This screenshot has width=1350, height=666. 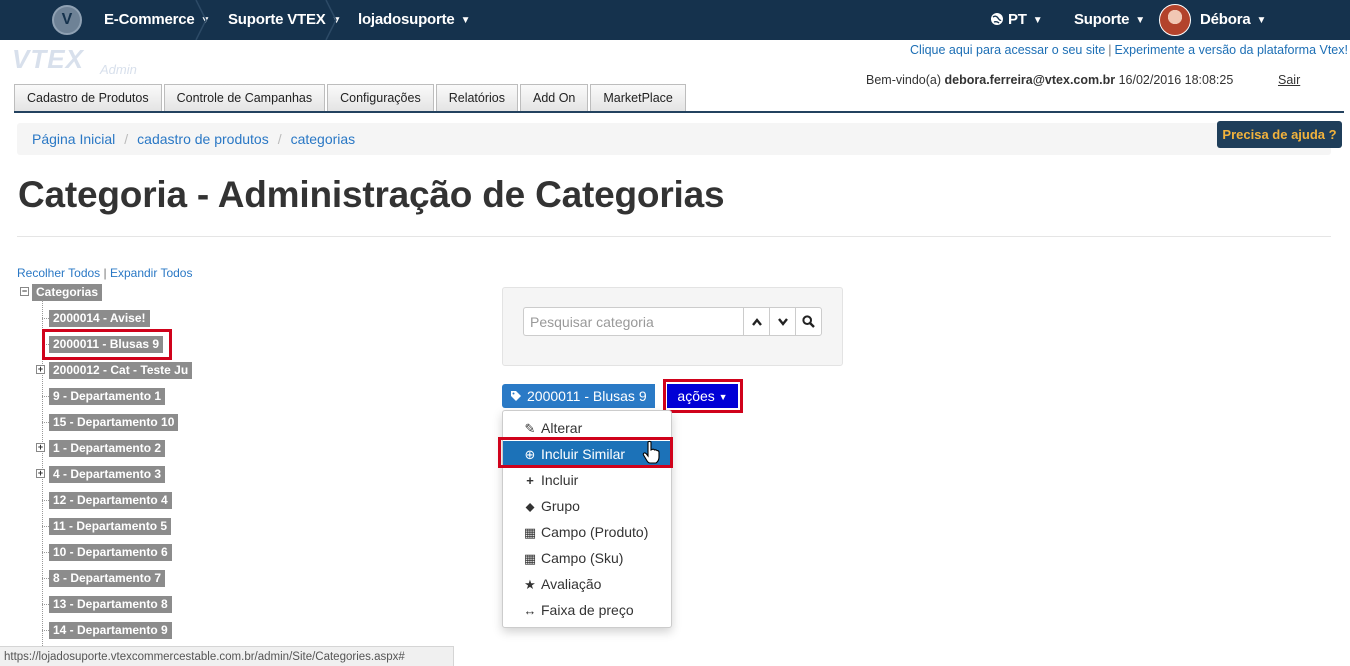 What do you see at coordinates (587, 396) in the screenshot?
I see `selected-category-label: 2000011 - Blusas 9` at bounding box center [587, 396].